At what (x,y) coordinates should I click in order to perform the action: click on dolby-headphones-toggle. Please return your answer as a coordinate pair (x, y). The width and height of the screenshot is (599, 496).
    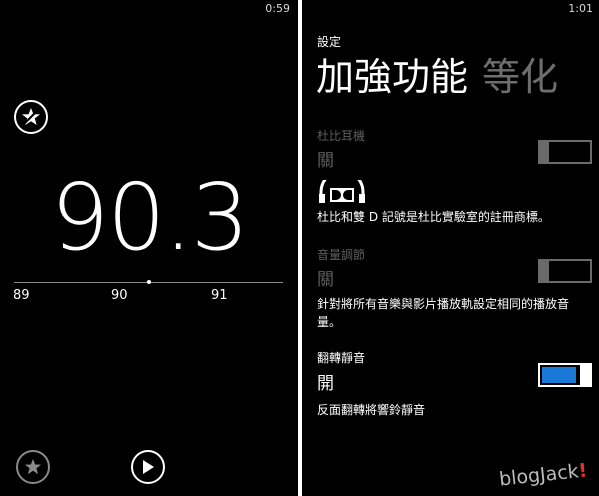
    Looking at the image, I should click on (565, 152).